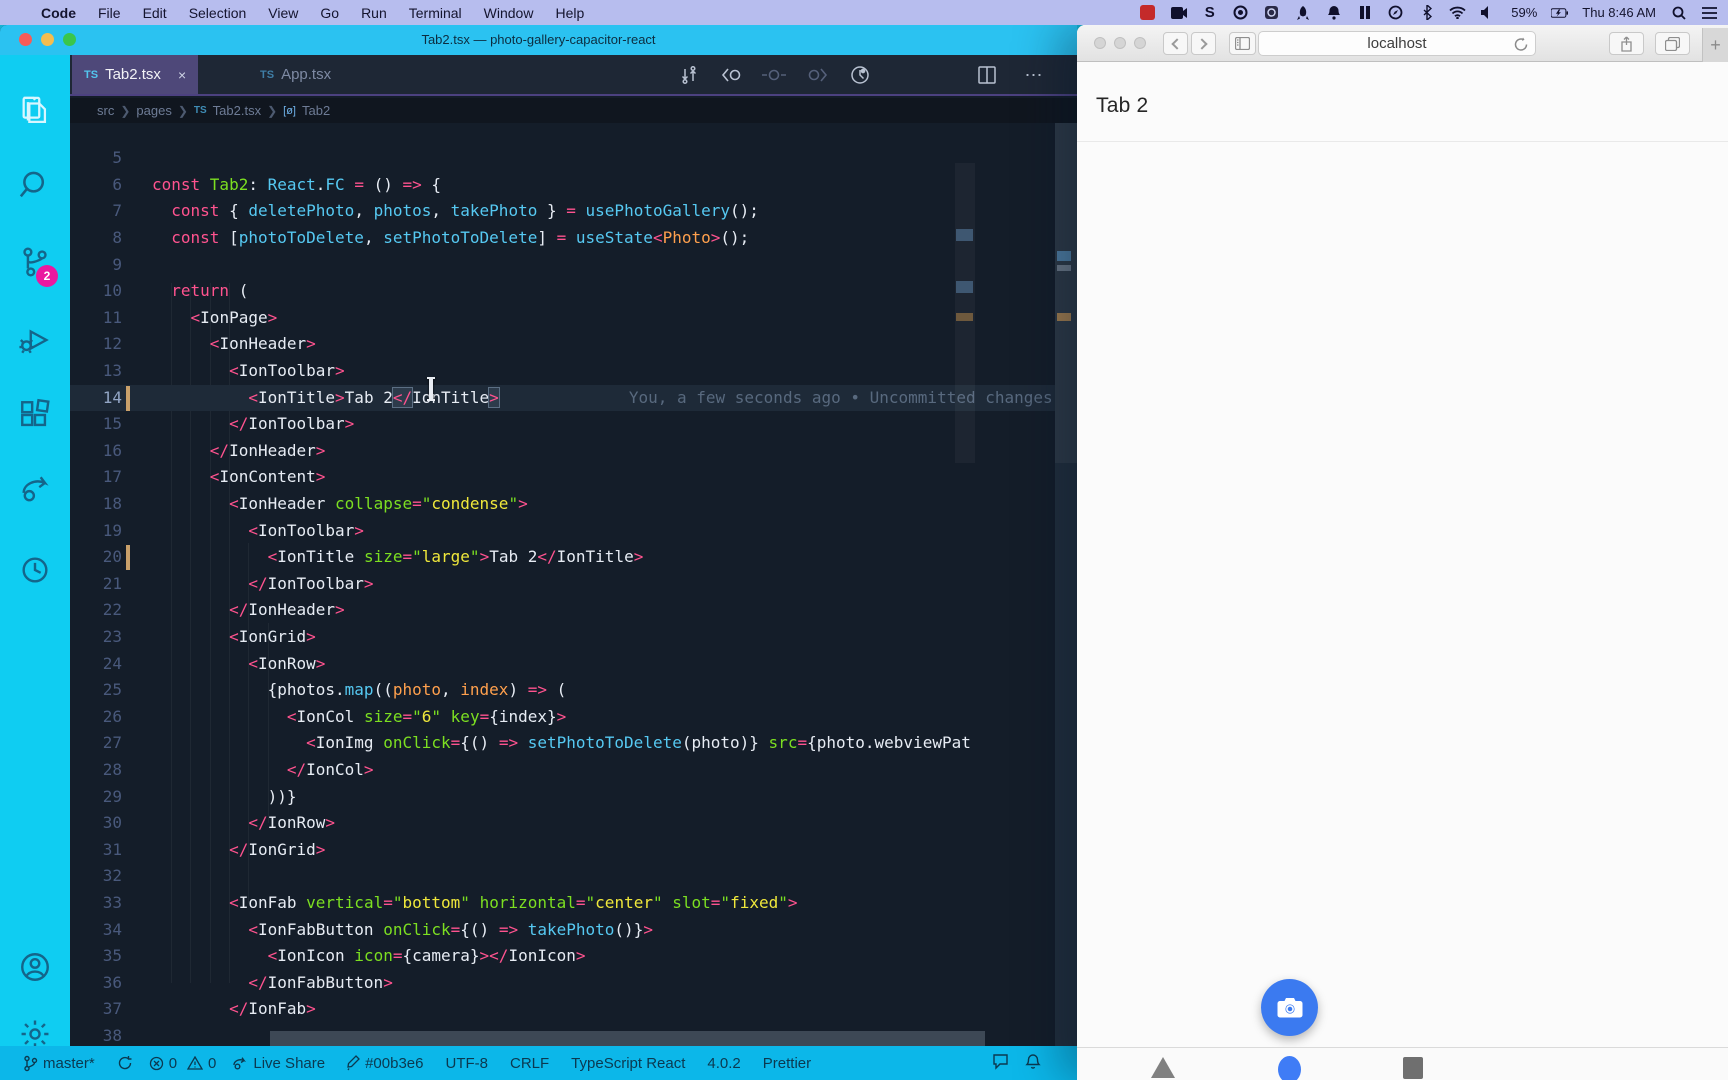  What do you see at coordinates (1395, 12) in the screenshot?
I see `compass-icon` at bounding box center [1395, 12].